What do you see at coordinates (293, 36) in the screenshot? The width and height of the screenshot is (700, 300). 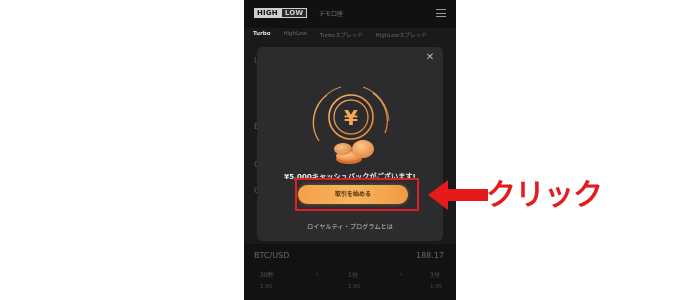 I see `tab-highlow: HighLow` at bounding box center [293, 36].